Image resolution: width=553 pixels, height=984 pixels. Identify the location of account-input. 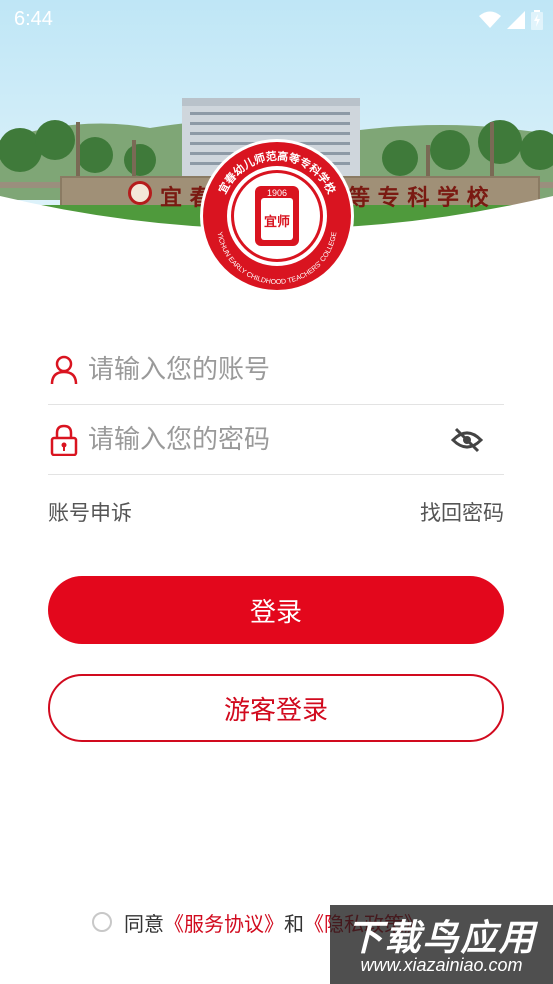
(258, 369).